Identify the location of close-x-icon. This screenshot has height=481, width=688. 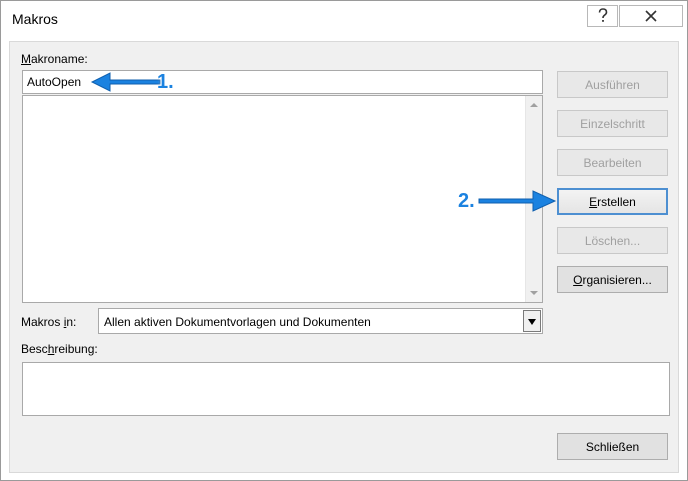
(651, 16).